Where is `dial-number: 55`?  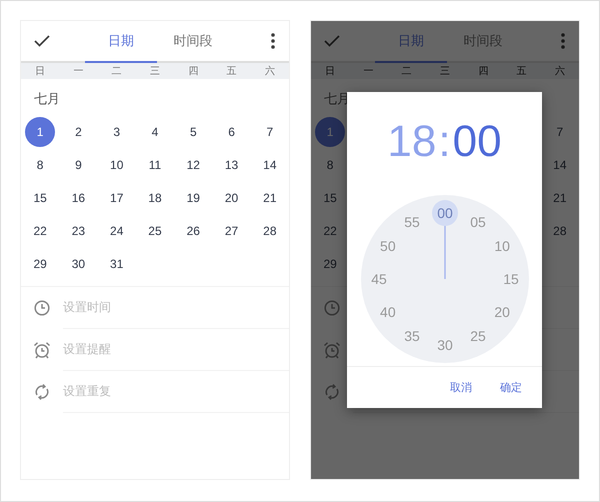 dial-number: 55 is located at coordinates (412, 222).